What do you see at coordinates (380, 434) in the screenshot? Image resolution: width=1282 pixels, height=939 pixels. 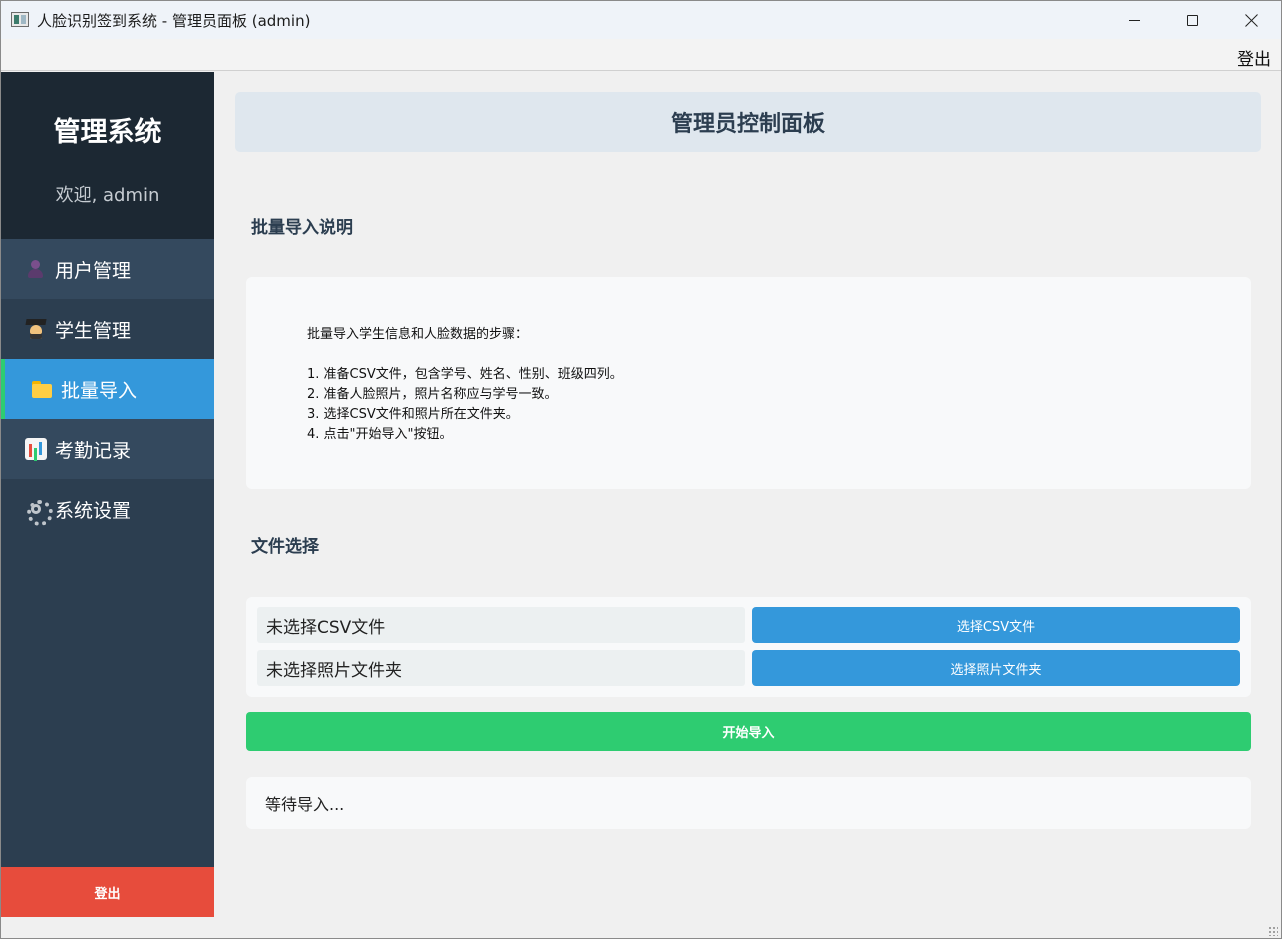 I see `instruction-line: 4. 点击"开始导入"按钮。` at bounding box center [380, 434].